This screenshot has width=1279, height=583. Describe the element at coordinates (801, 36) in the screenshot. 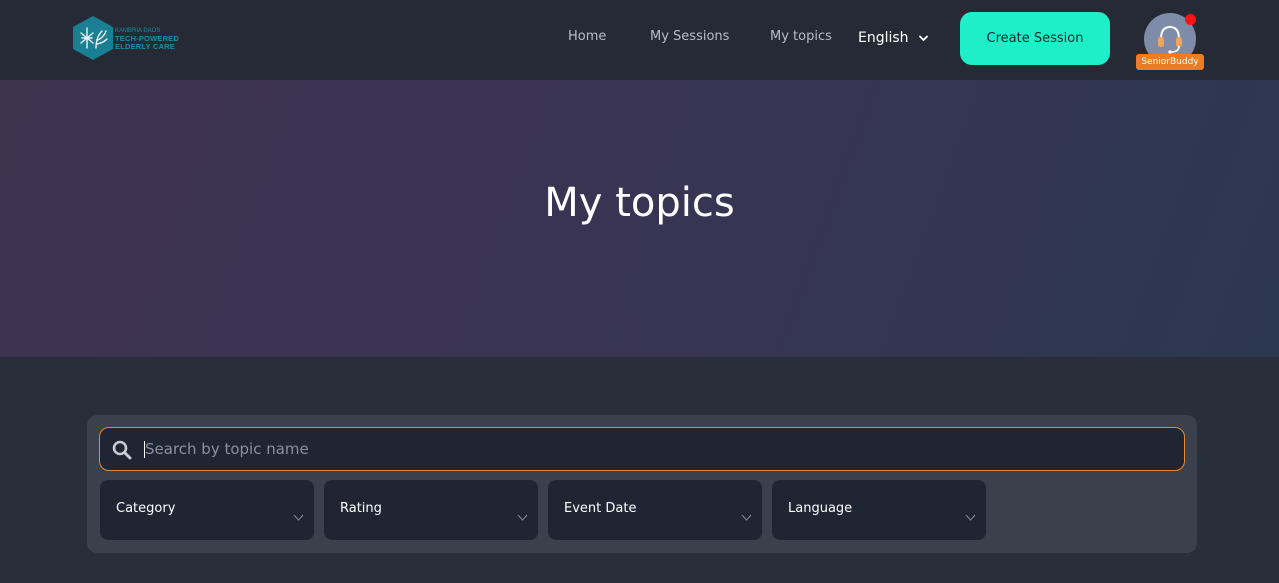

I see `nav-link-my-topics: My topics` at that location.